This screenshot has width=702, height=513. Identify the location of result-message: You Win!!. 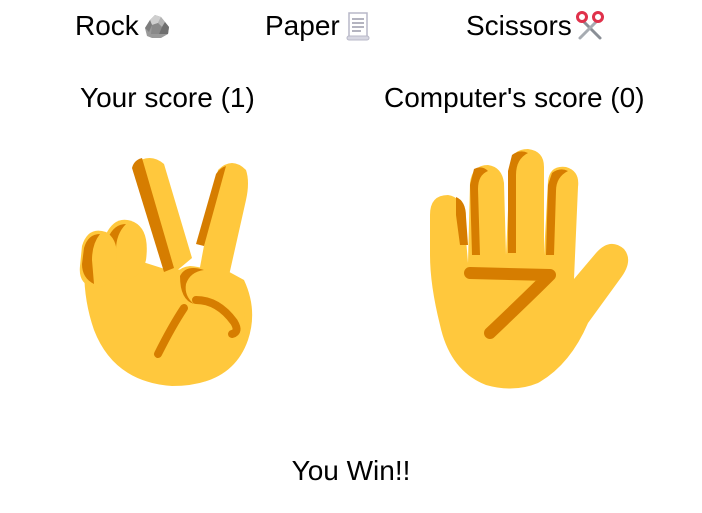
(351, 470).